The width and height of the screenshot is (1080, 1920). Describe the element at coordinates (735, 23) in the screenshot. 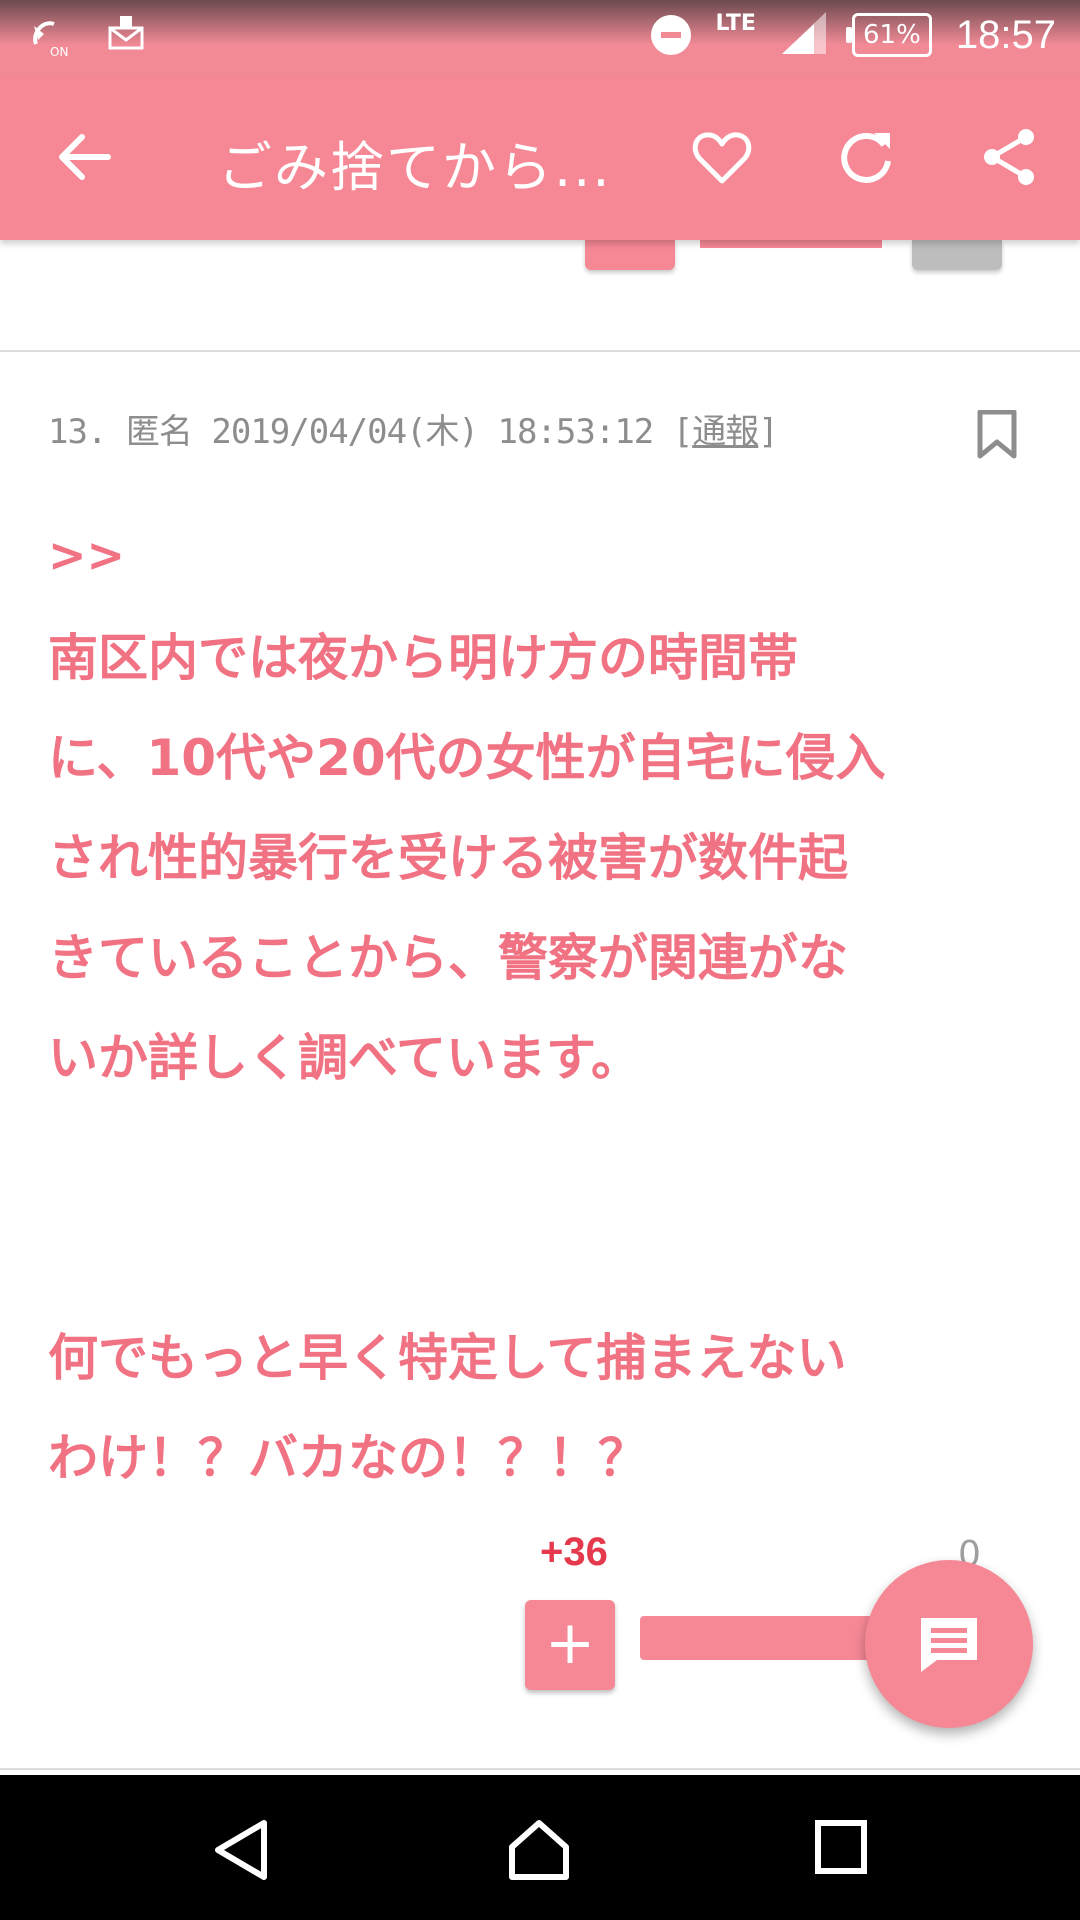

I see `network-type: LTE` at that location.